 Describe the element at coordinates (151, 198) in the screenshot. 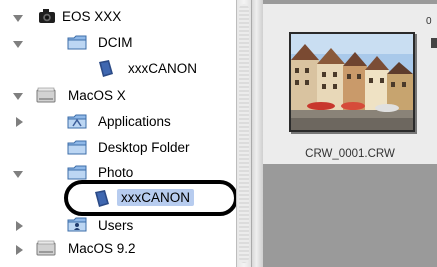

I see `highlight-ring` at that location.